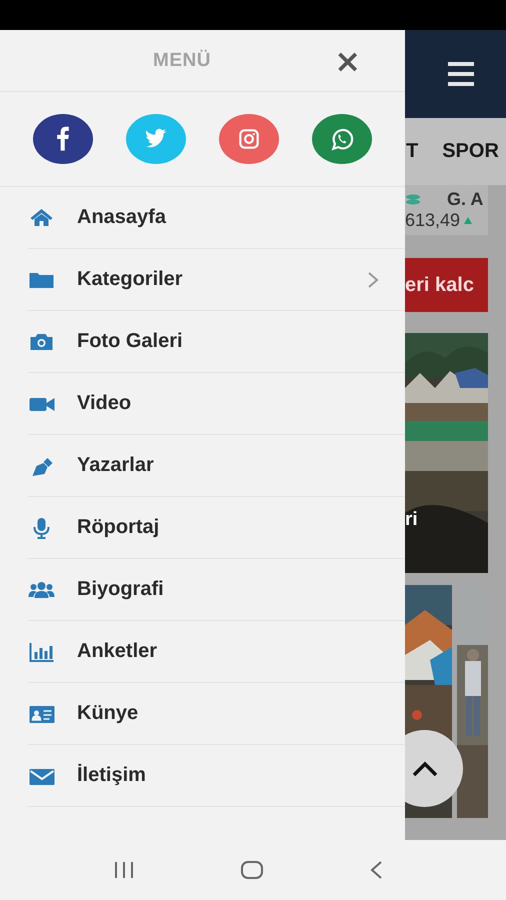 The height and width of the screenshot is (900, 506). Describe the element at coordinates (63, 139) in the screenshot. I see `letter-f-icon` at that location.